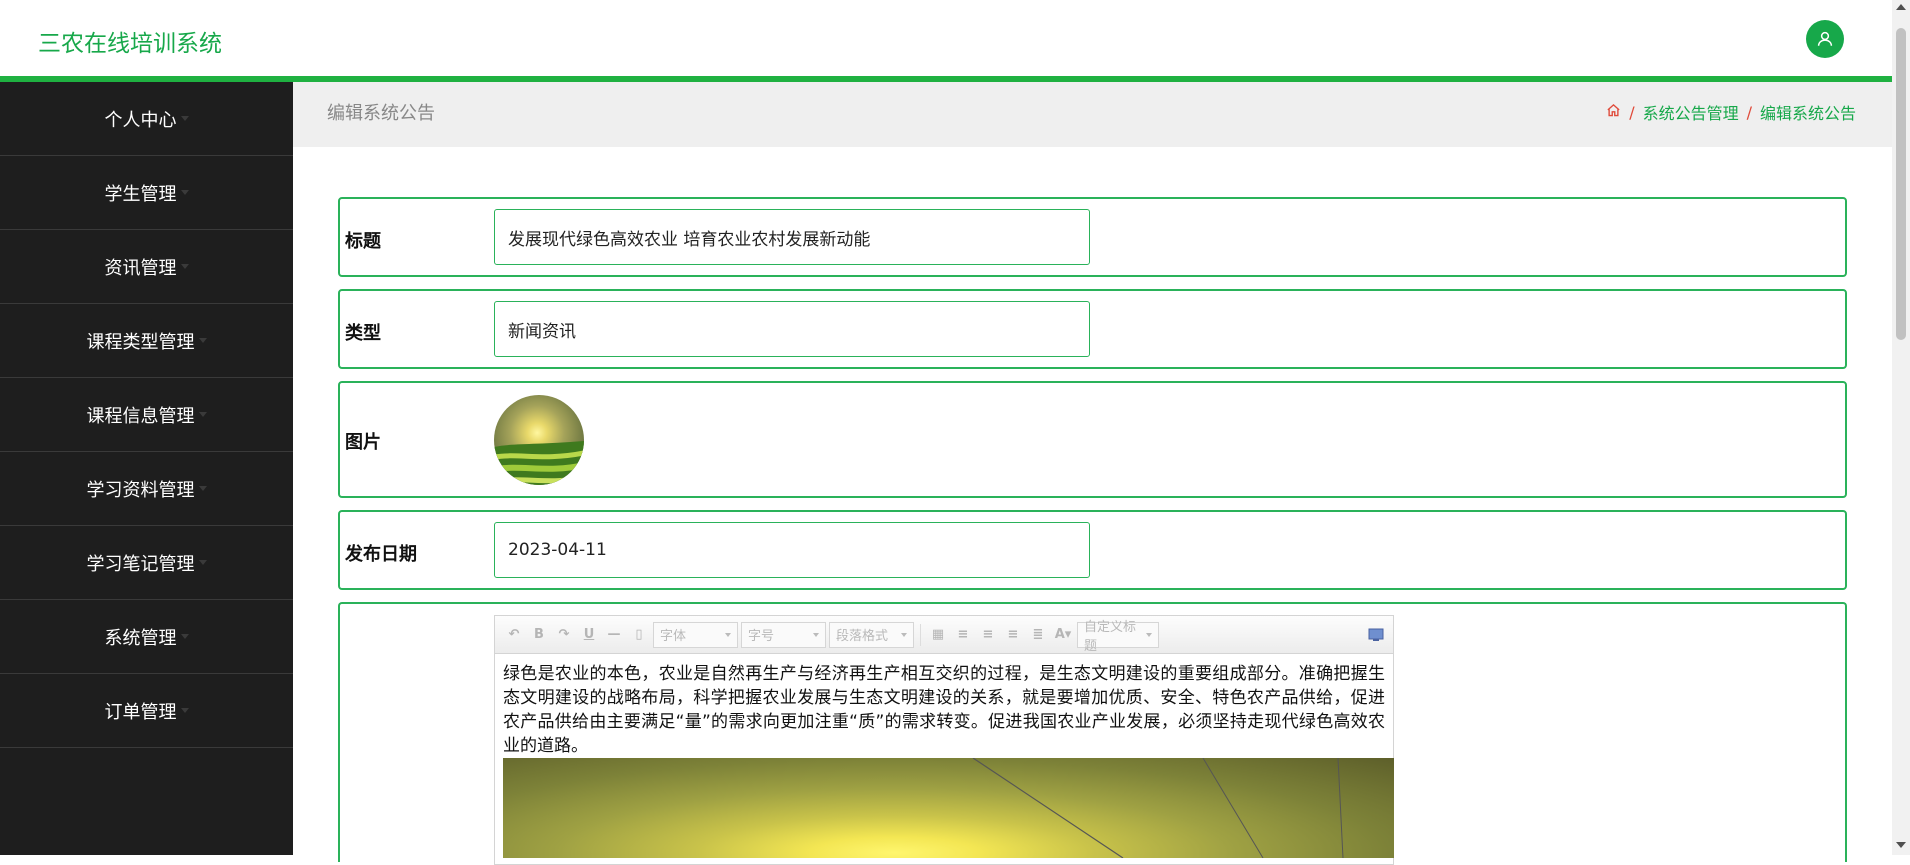 The image size is (1910, 865). I want to click on paragraph-format-select: 段落格式, so click(871, 634).